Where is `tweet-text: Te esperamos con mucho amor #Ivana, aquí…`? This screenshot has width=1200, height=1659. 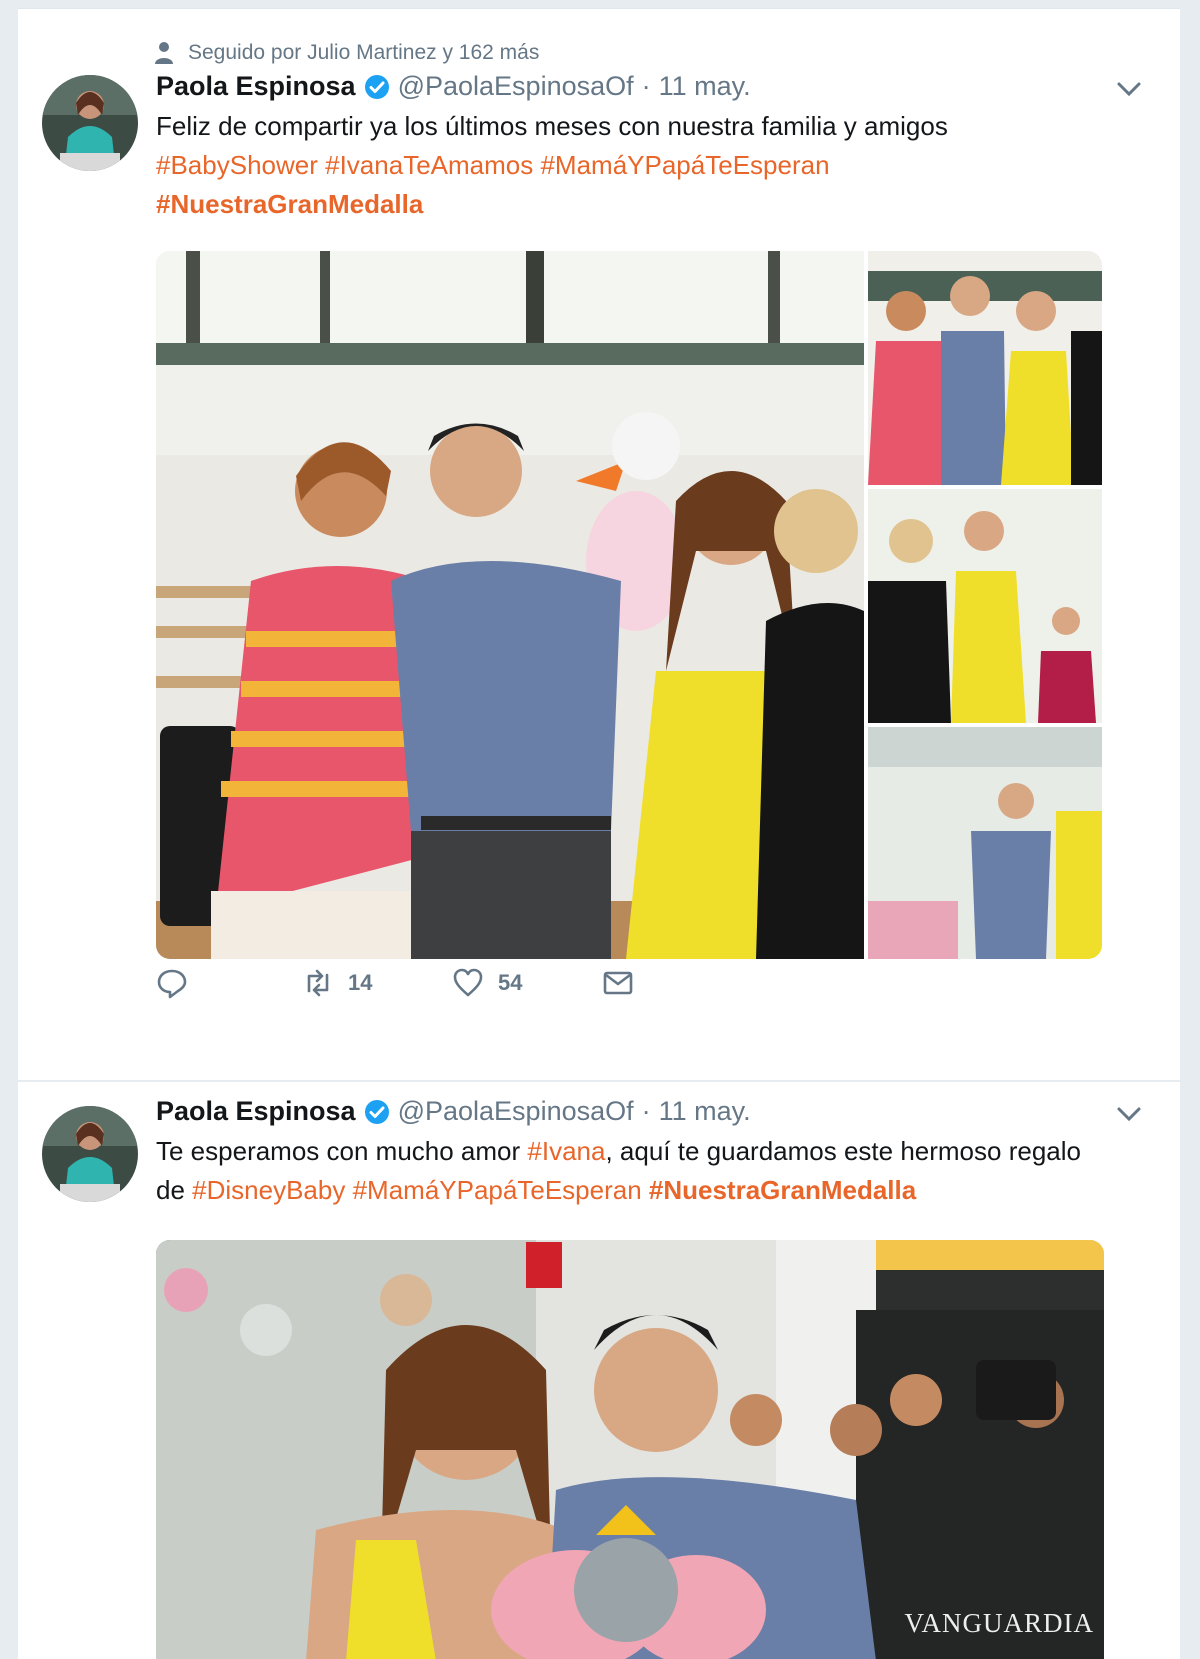
tweet-text: Te esperamos con mucho amor #Ivana, aquí… is located at coordinates (636, 1171).